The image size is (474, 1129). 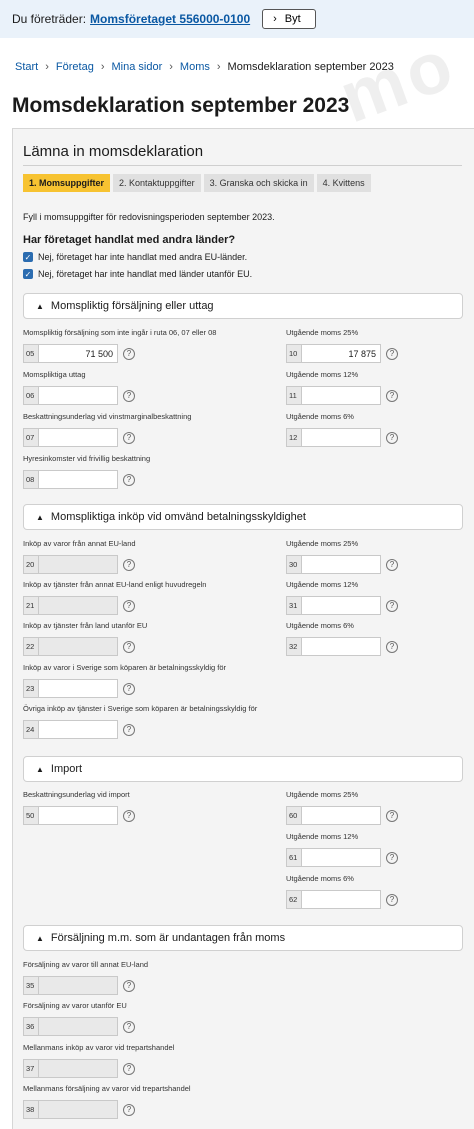 I want to click on company-link: Momsföretaget 556000-0100, so click(x=170, y=19).